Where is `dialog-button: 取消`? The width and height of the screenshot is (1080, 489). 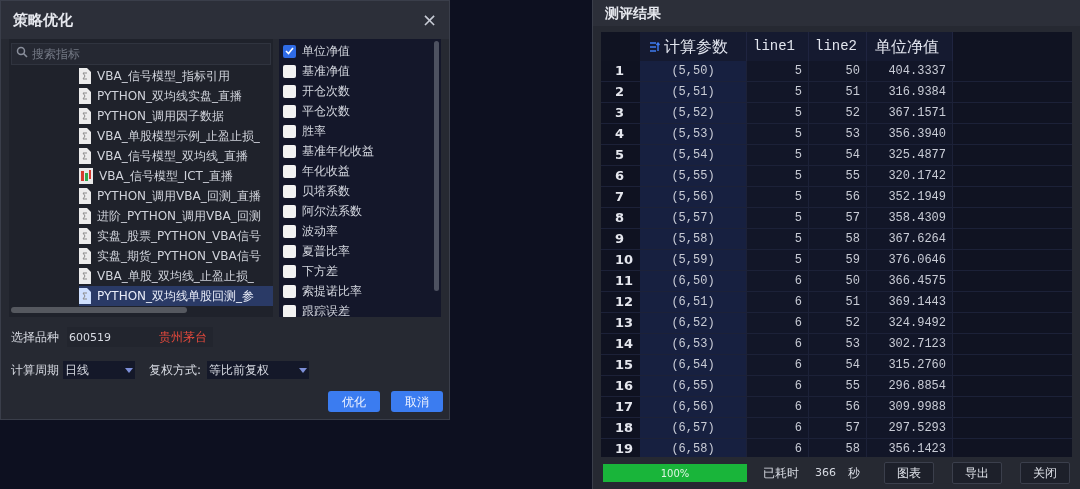 dialog-button: 取消 is located at coordinates (417, 401).